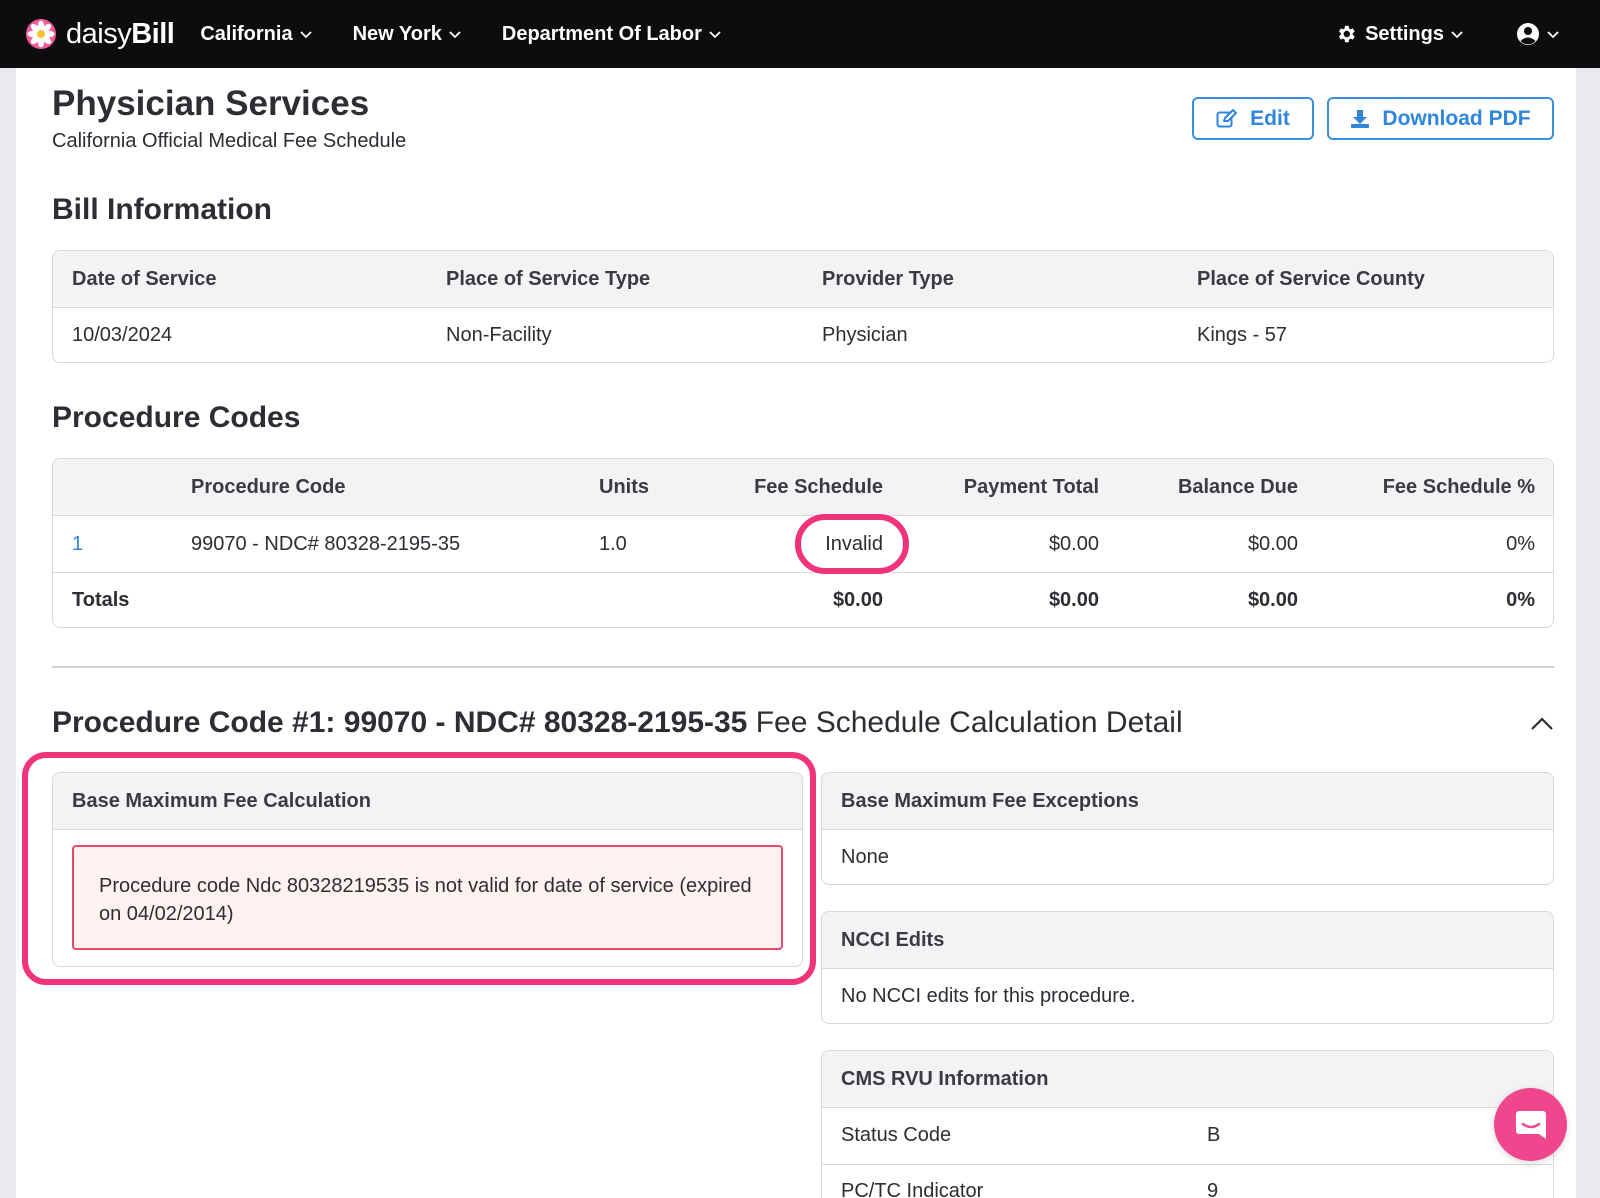  What do you see at coordinates (229, 141) in the screenshot?
I see `page-subtitle: California Official Medical Fee Schedule` at bounding box center [229, 141].